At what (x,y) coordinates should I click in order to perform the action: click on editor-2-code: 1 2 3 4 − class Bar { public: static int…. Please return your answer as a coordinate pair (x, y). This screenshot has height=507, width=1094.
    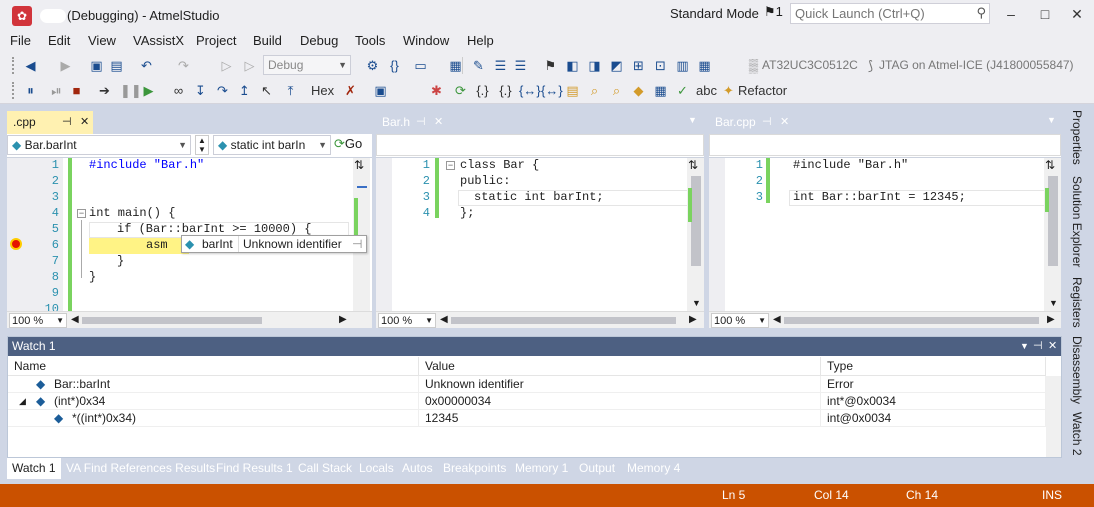
    Looking at the image, I should click on (540, 234).